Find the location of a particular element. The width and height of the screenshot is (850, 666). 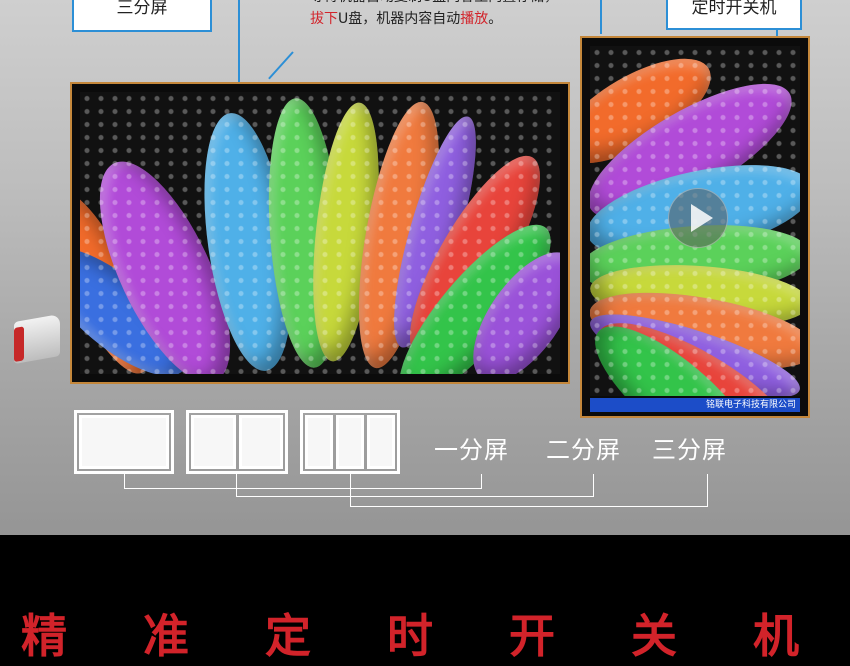

callout-three-split-label: 三分屏 is located at coordinates (142, 9).